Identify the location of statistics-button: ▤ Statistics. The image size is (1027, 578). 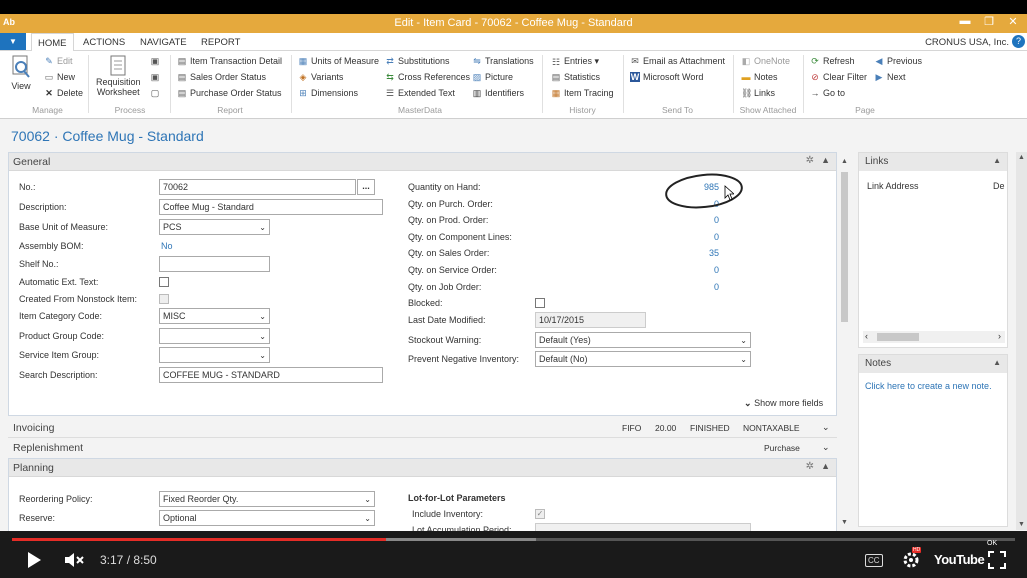
(575, 77).